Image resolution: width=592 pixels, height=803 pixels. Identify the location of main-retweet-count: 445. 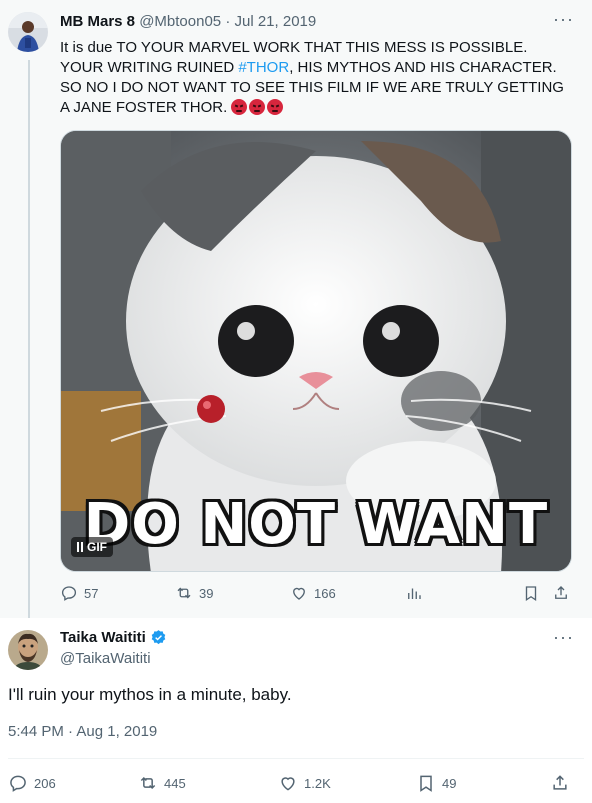
(175, 783).